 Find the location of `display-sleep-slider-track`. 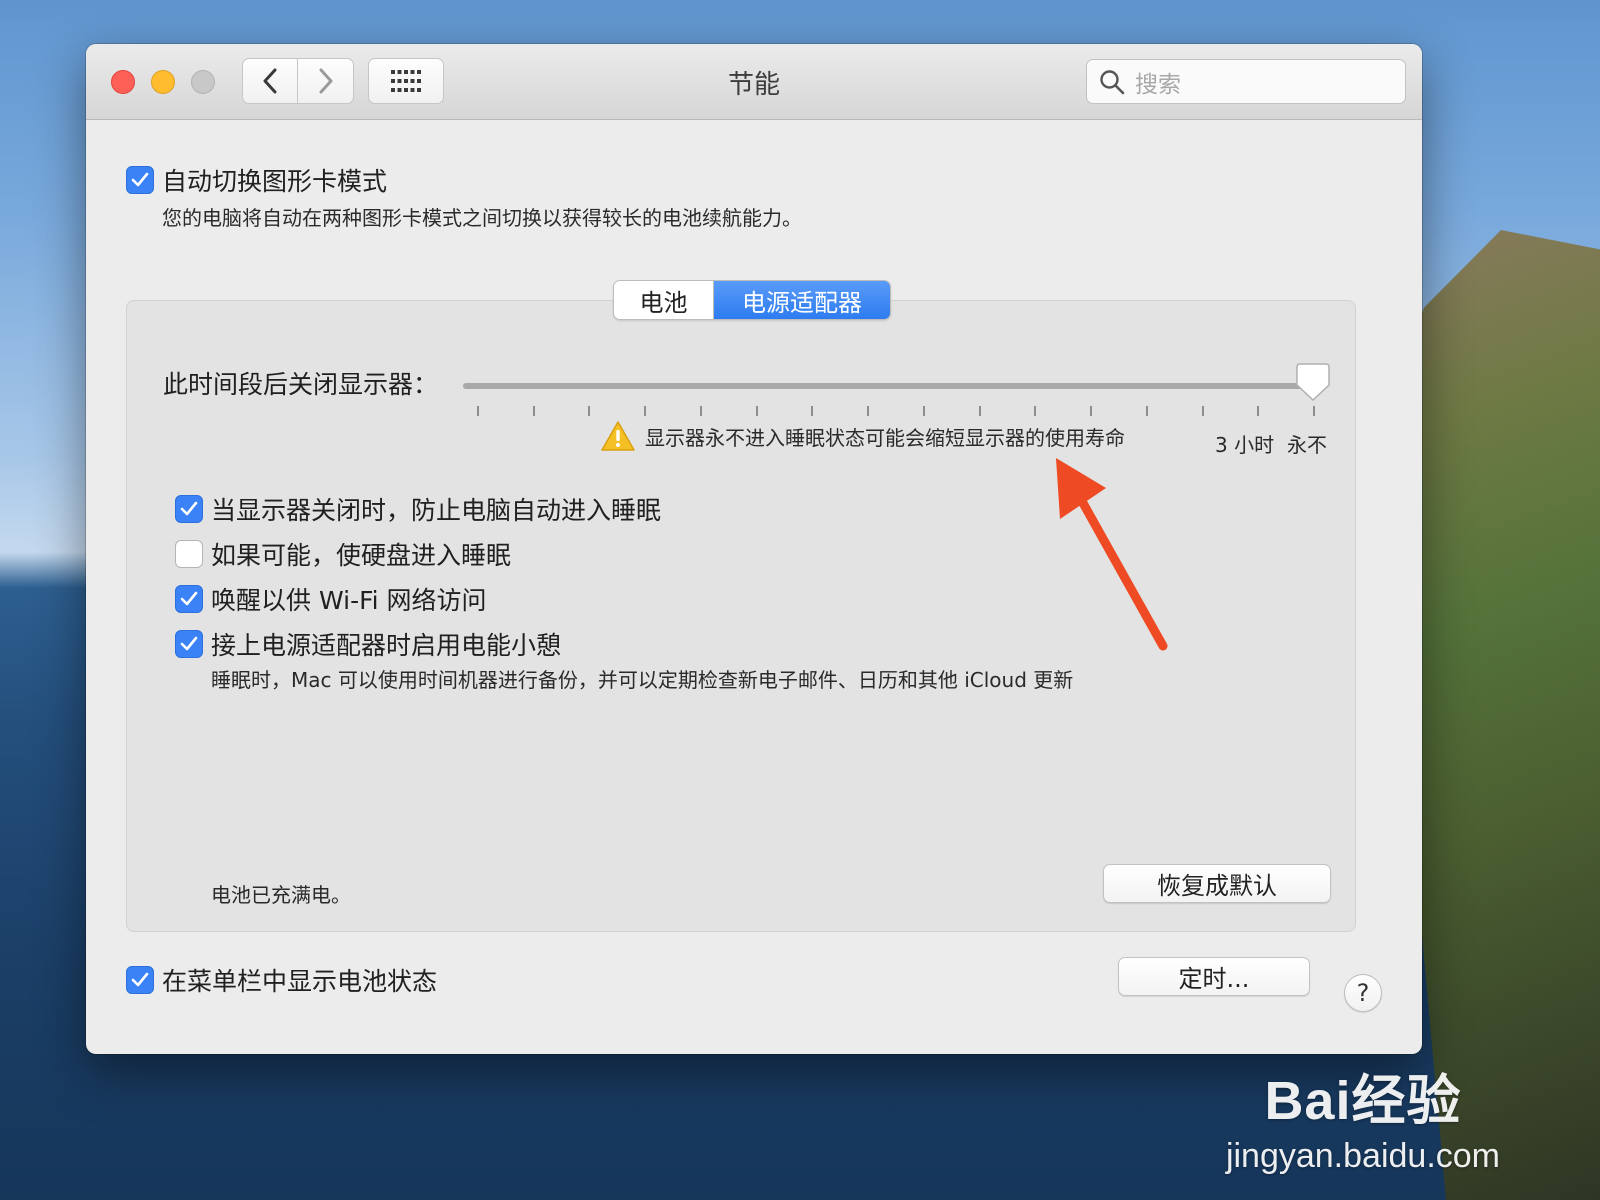

display-sleep-slider-track is located at coordinates (889, 386).